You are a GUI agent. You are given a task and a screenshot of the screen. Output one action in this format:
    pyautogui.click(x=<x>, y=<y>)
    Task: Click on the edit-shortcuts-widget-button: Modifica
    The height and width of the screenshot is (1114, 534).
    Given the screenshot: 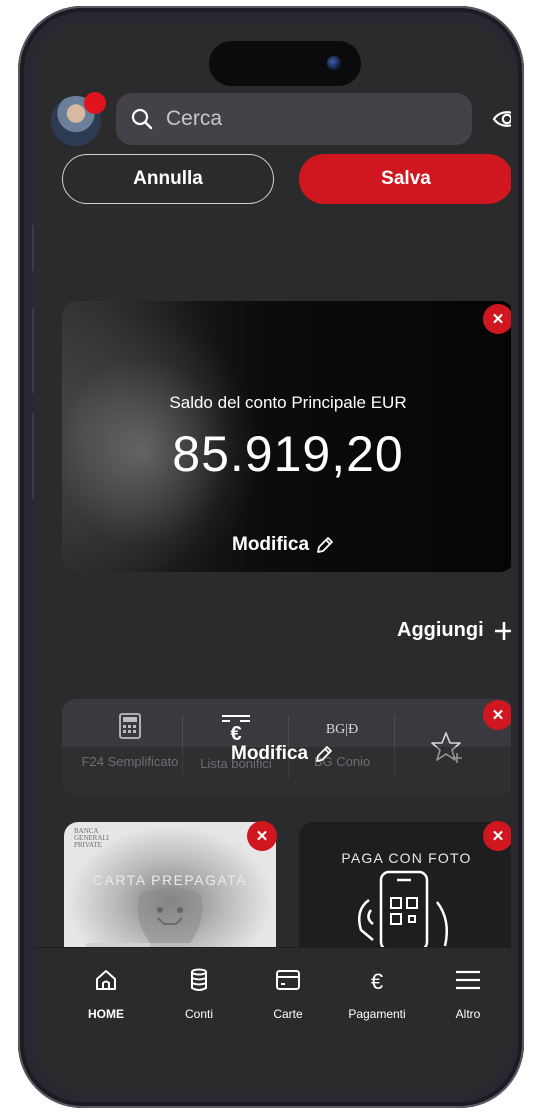 What is the action you would take?
    pyautogui.click(x=282, y=754)
    